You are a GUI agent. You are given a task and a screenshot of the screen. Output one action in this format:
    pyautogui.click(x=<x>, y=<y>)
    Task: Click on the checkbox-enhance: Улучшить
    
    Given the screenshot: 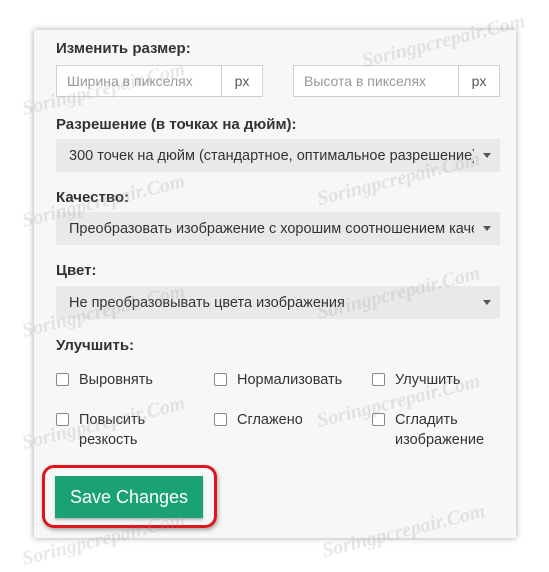 What is the action you would take?
    pyautogui.click(x=416, y=380)
    